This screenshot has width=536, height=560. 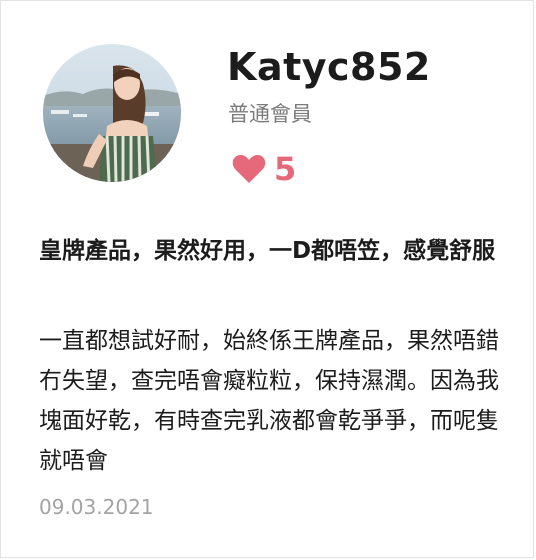 What do you see at coordinates (249, 169) in the screenshot?
I see `heart-icon` at bounding box center [249, 169].